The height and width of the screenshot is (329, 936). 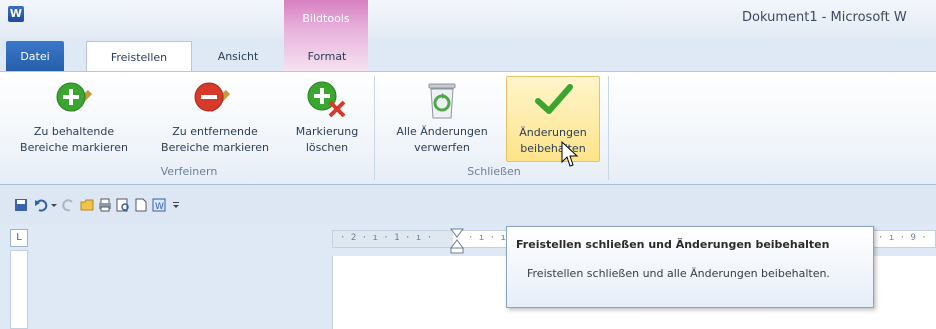 What do you see at coordinates (54, 205) in the screenshot?
I see `undo-dropdown-icon` at bounding box center [54, 205].